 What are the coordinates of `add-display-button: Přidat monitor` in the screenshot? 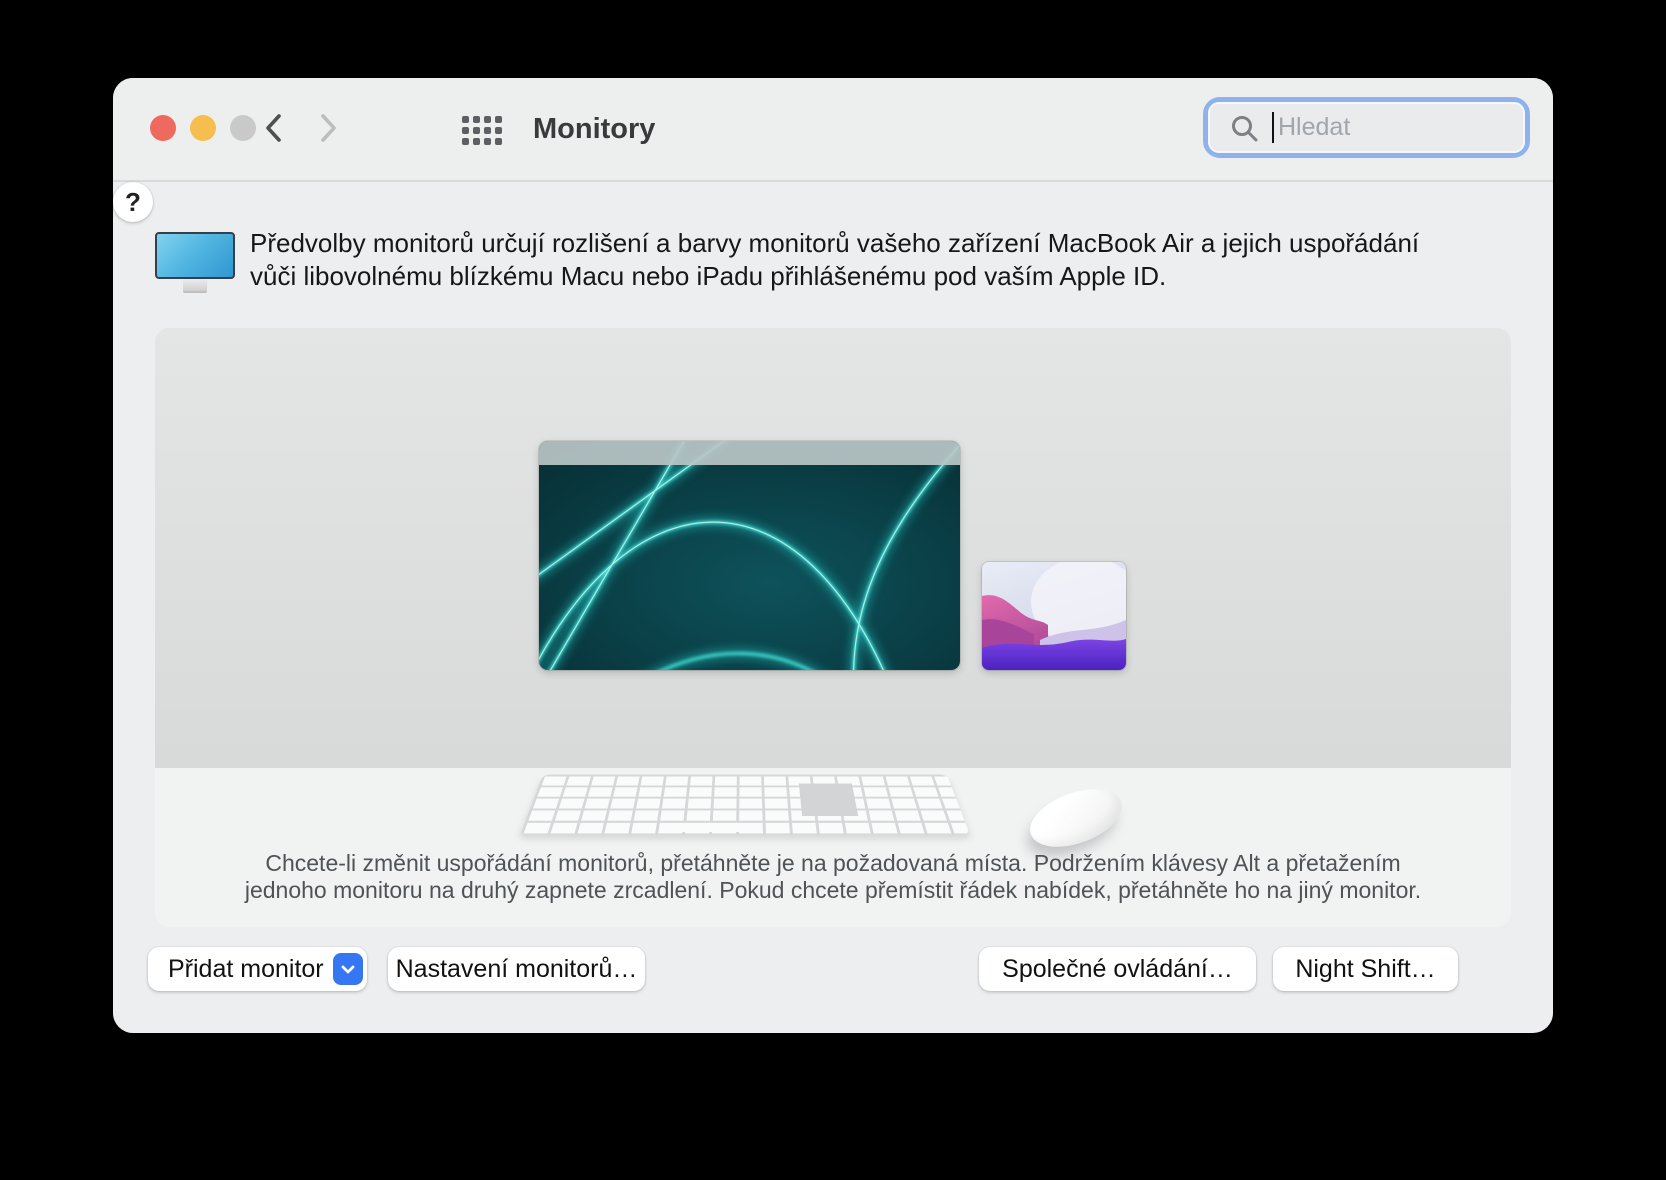 It's located at (257, 969).